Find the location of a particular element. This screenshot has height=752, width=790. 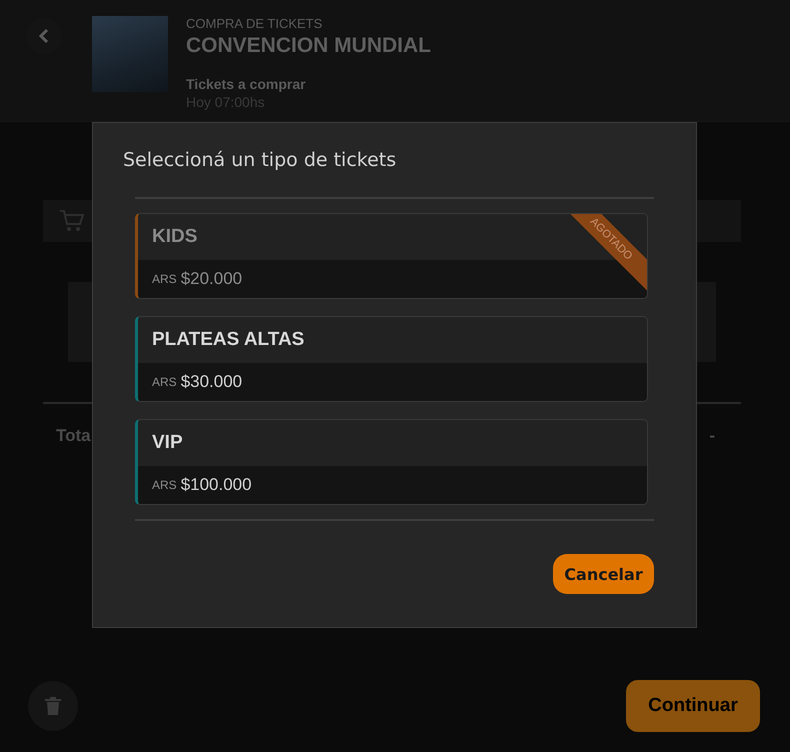

back-chevron-icon is located at coordinates (44, 36).